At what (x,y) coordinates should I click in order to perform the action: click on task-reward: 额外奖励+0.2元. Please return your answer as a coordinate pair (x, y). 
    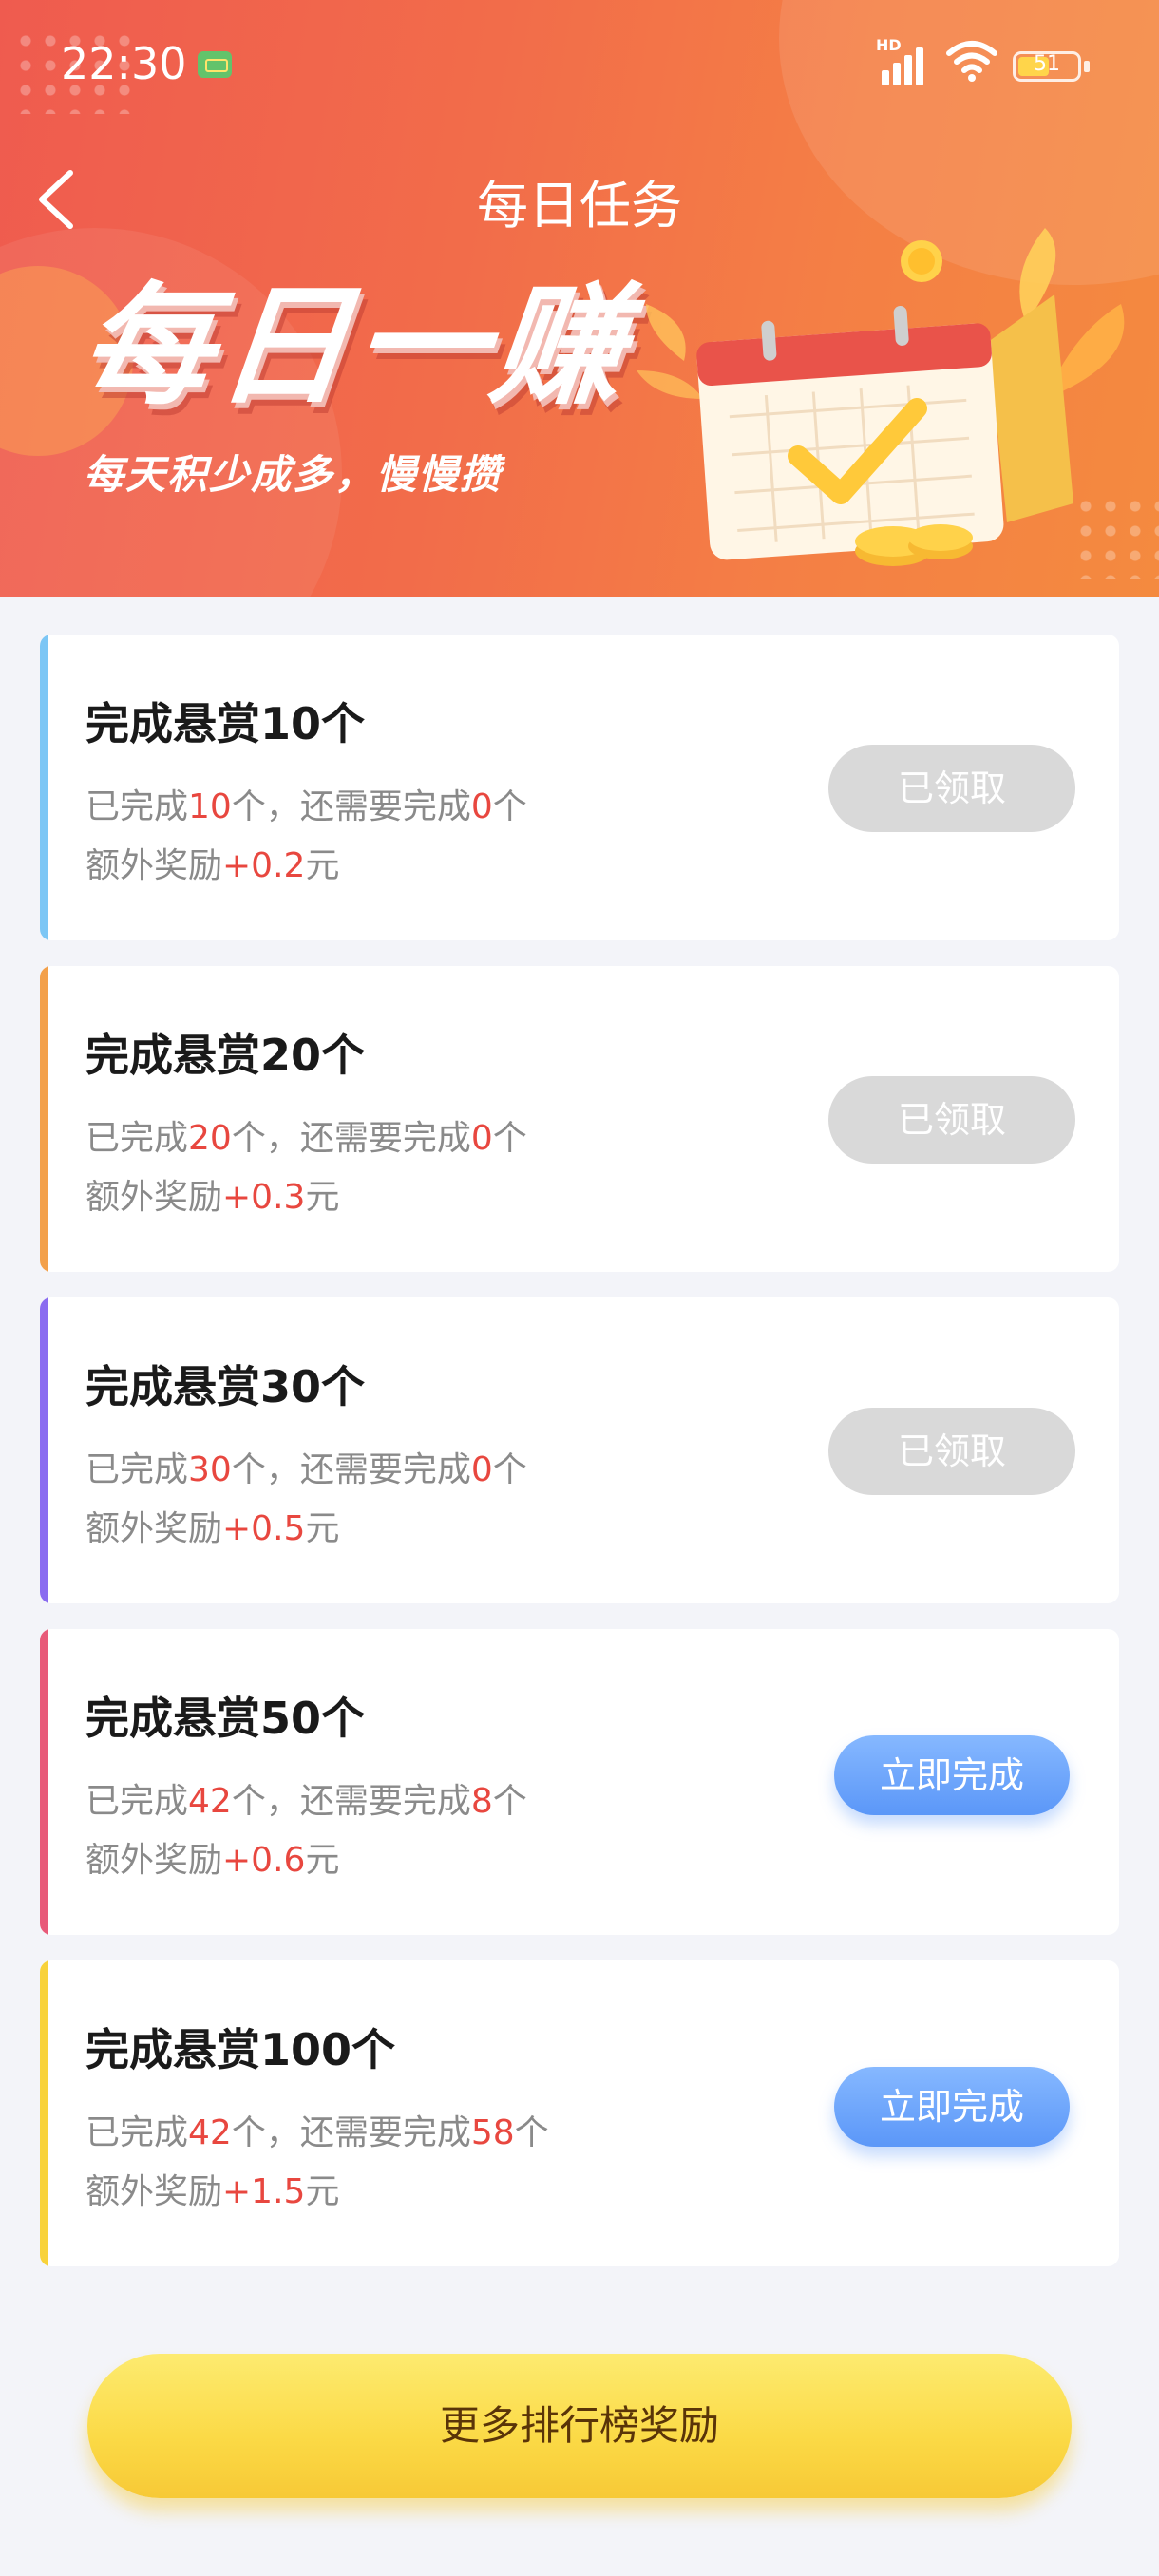
    Looking at the image, I should click on (213, 865).